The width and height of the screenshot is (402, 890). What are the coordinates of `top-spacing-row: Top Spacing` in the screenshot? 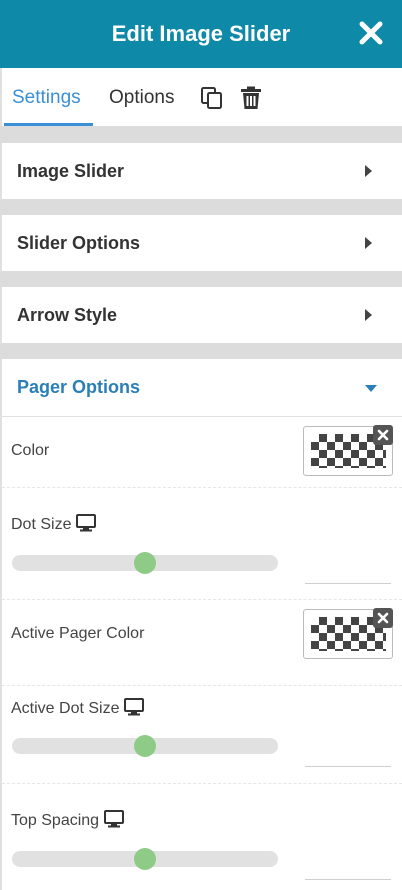 It's located at (202, 837).